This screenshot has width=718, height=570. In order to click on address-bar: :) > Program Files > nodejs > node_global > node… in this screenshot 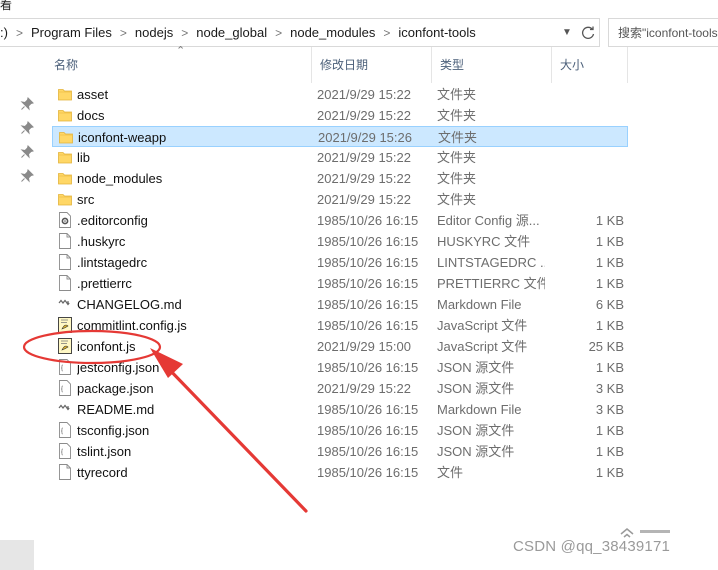, I will do `click(300, 32)`.